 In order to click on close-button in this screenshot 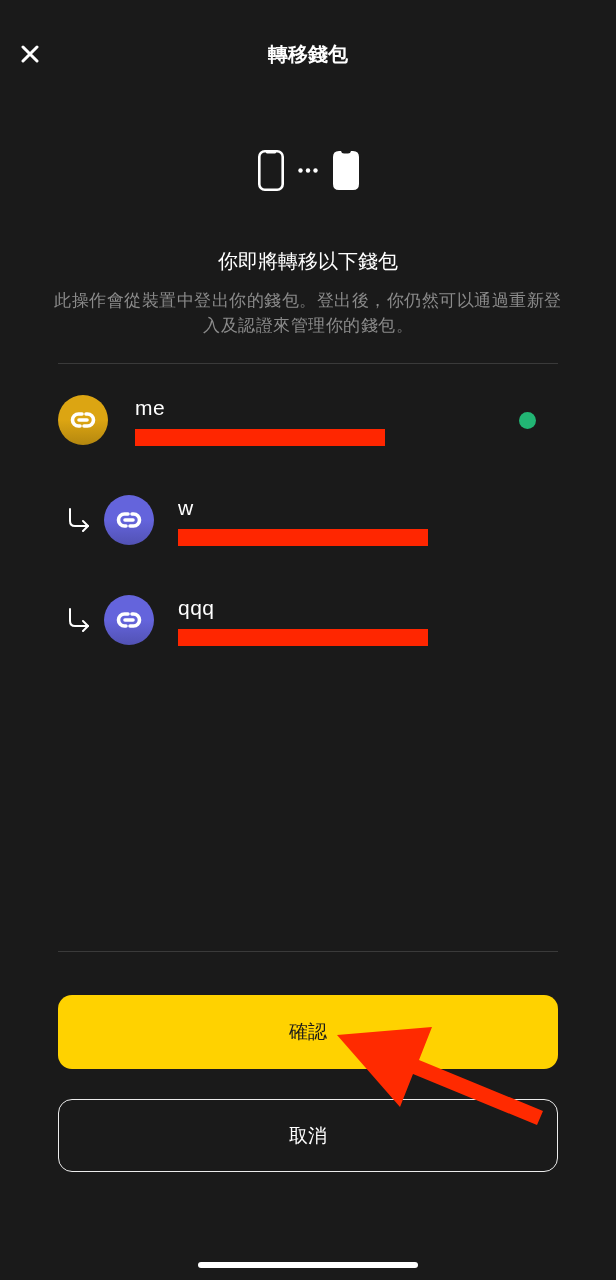, I will do `click(30, 54)`.